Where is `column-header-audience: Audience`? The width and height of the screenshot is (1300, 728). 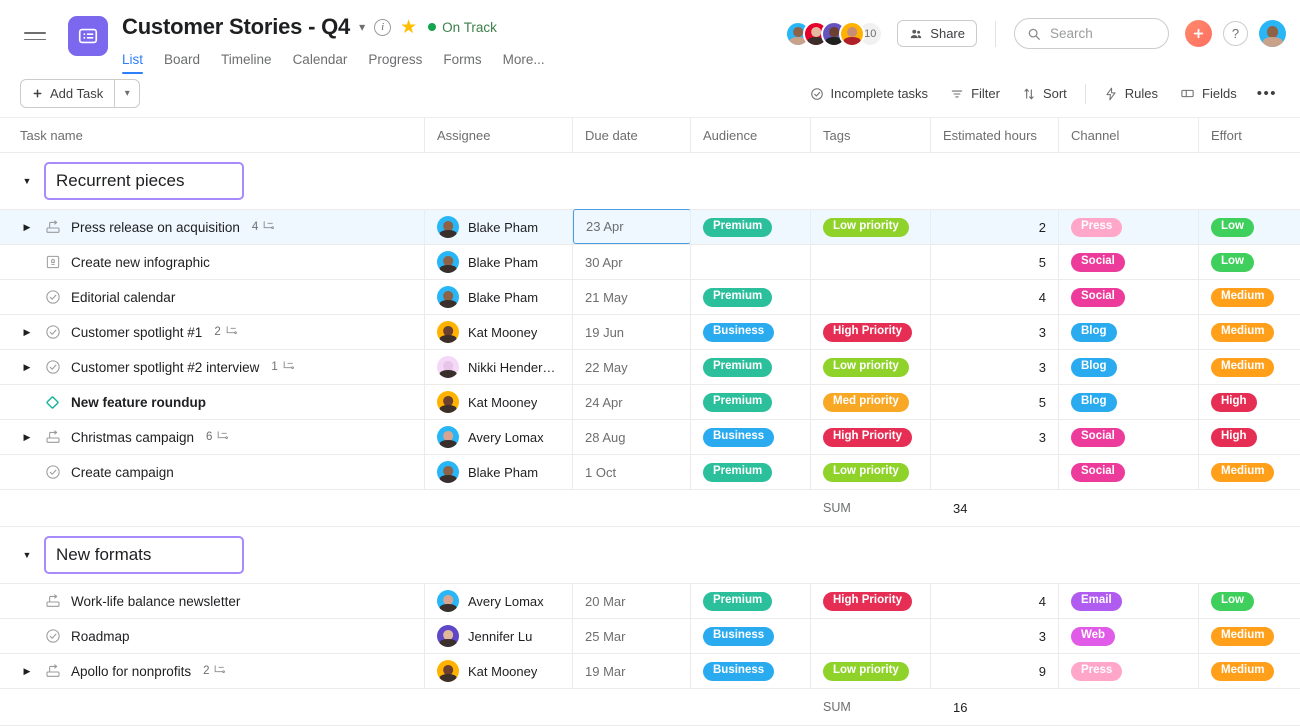
column-header-audience: Audience is located at coordinates (751, 135).